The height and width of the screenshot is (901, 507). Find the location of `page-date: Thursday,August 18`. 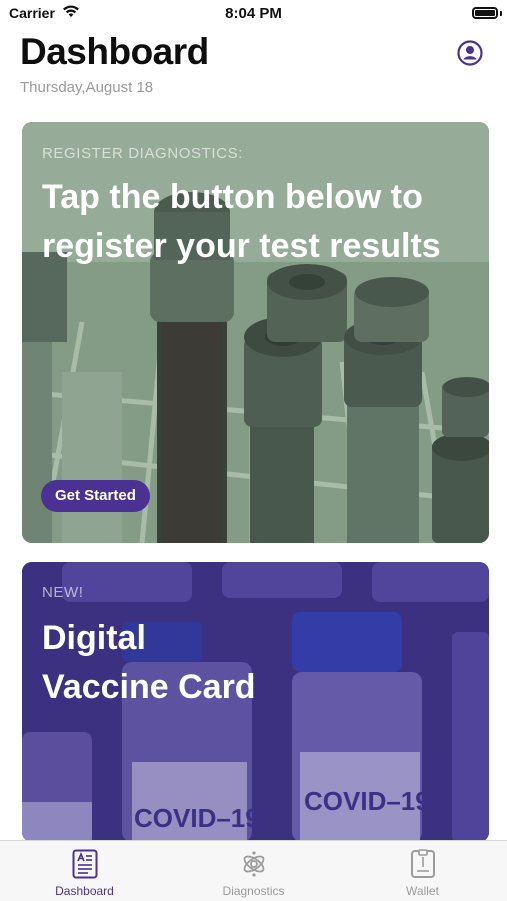

page-date: Thursday,August 18 is located at coordinates (87, 87).